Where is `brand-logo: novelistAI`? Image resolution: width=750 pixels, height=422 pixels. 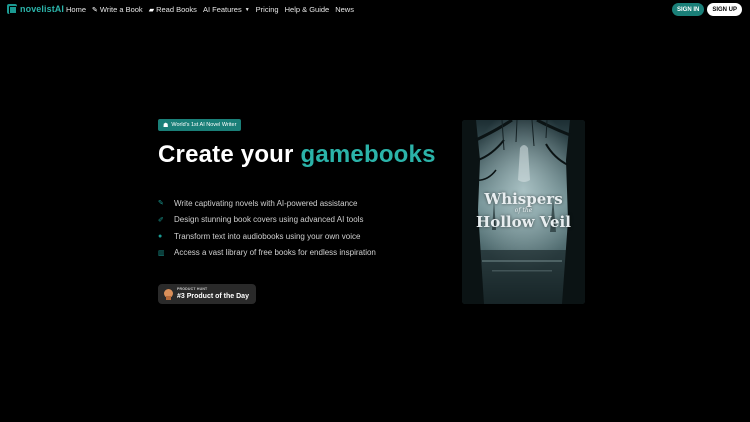 brand-logo: novelistAI is located at coordinates (35, 9).